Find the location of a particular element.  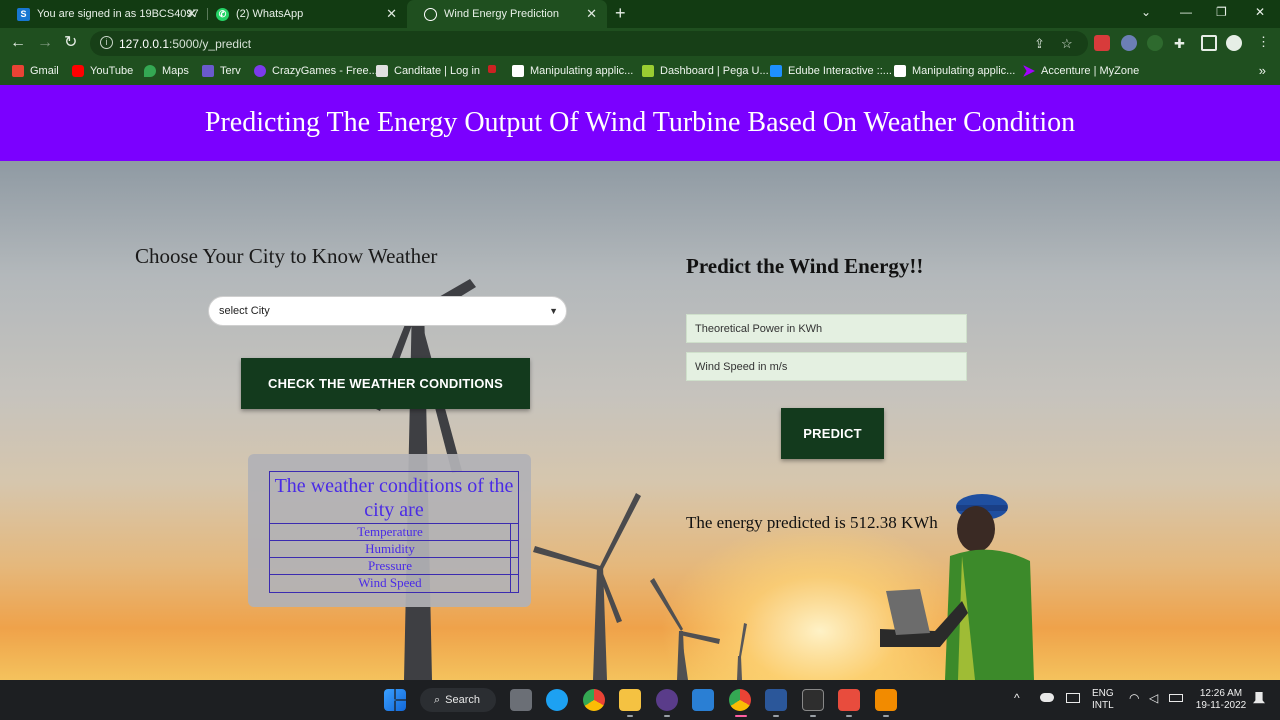

window-close-icon: ✕ is located at coordinates (1260, 12).